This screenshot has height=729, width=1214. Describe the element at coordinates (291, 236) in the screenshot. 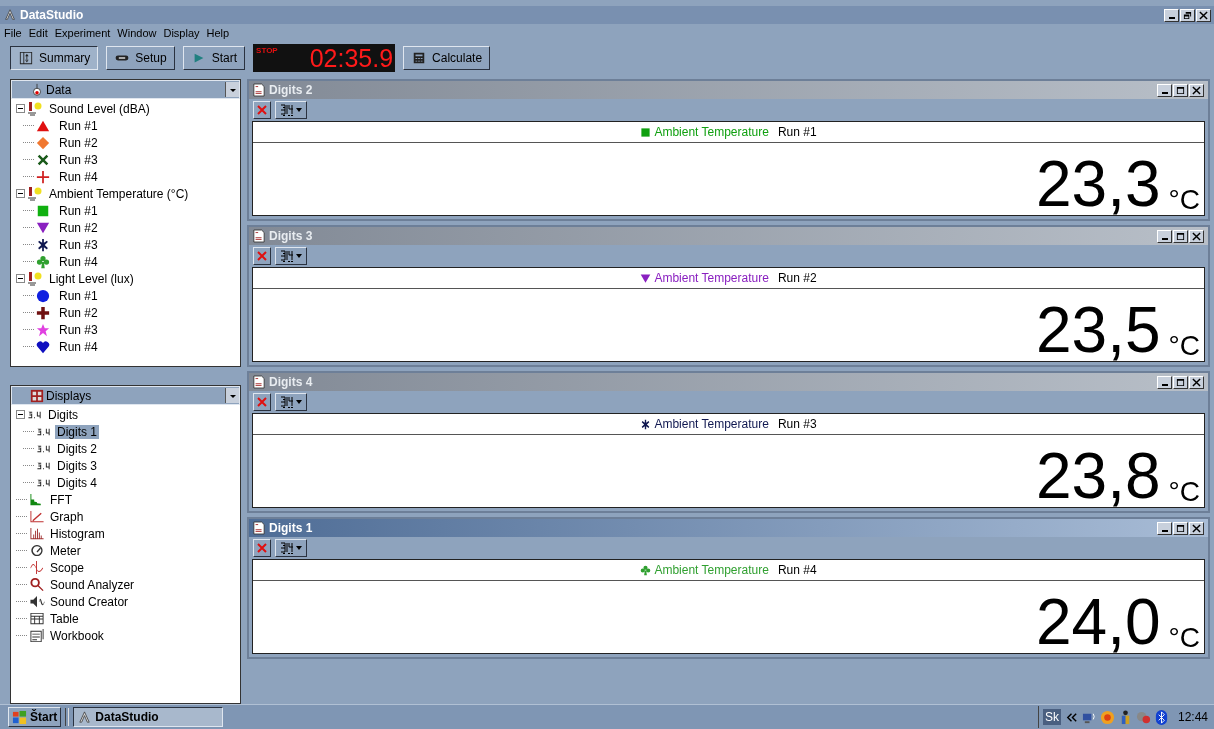

I see `window-title: Digits 3` at that location.